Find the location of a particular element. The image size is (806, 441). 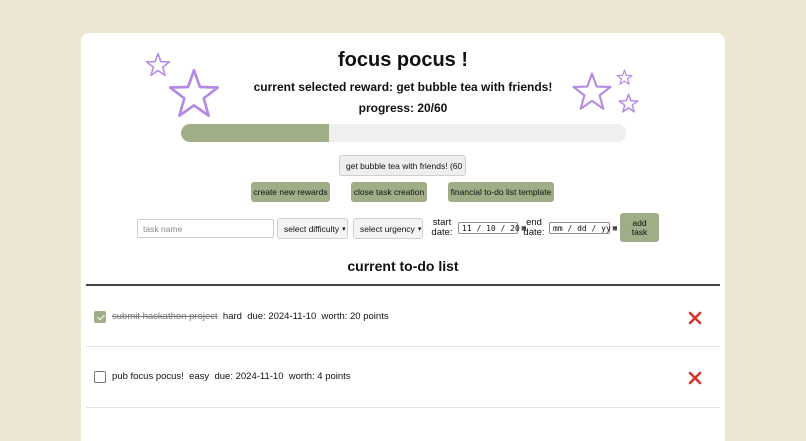

task-difficulty: easy is located at coordinates (199, 376).